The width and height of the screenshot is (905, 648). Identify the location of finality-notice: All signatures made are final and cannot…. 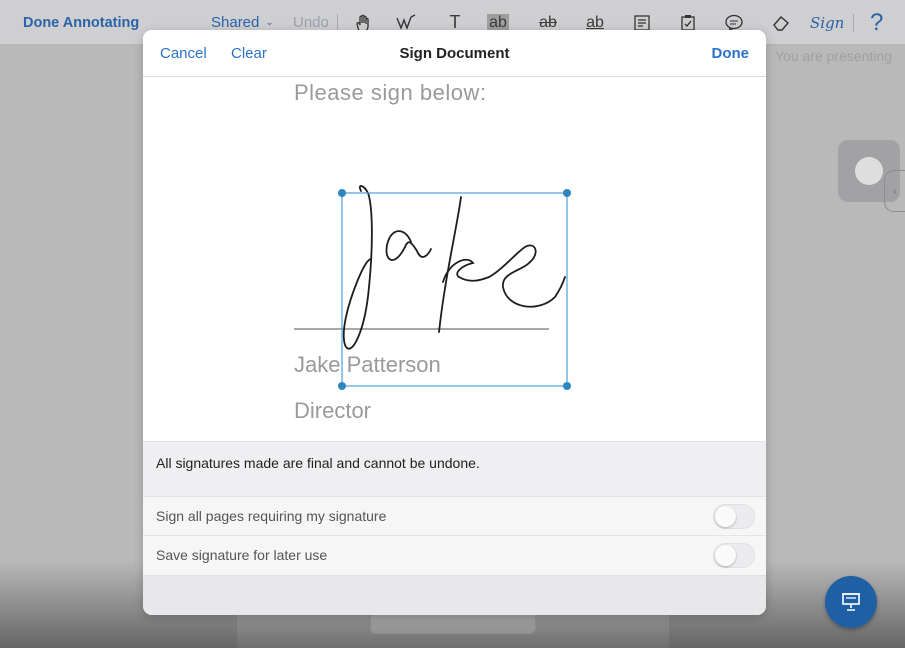
(454, 468).